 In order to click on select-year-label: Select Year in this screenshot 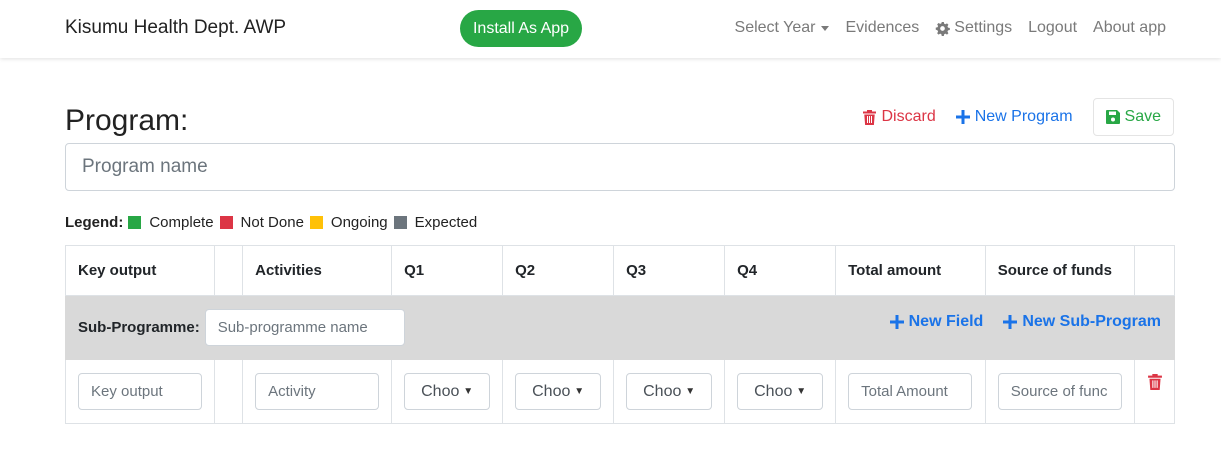, I will do `click(775, 27)`.